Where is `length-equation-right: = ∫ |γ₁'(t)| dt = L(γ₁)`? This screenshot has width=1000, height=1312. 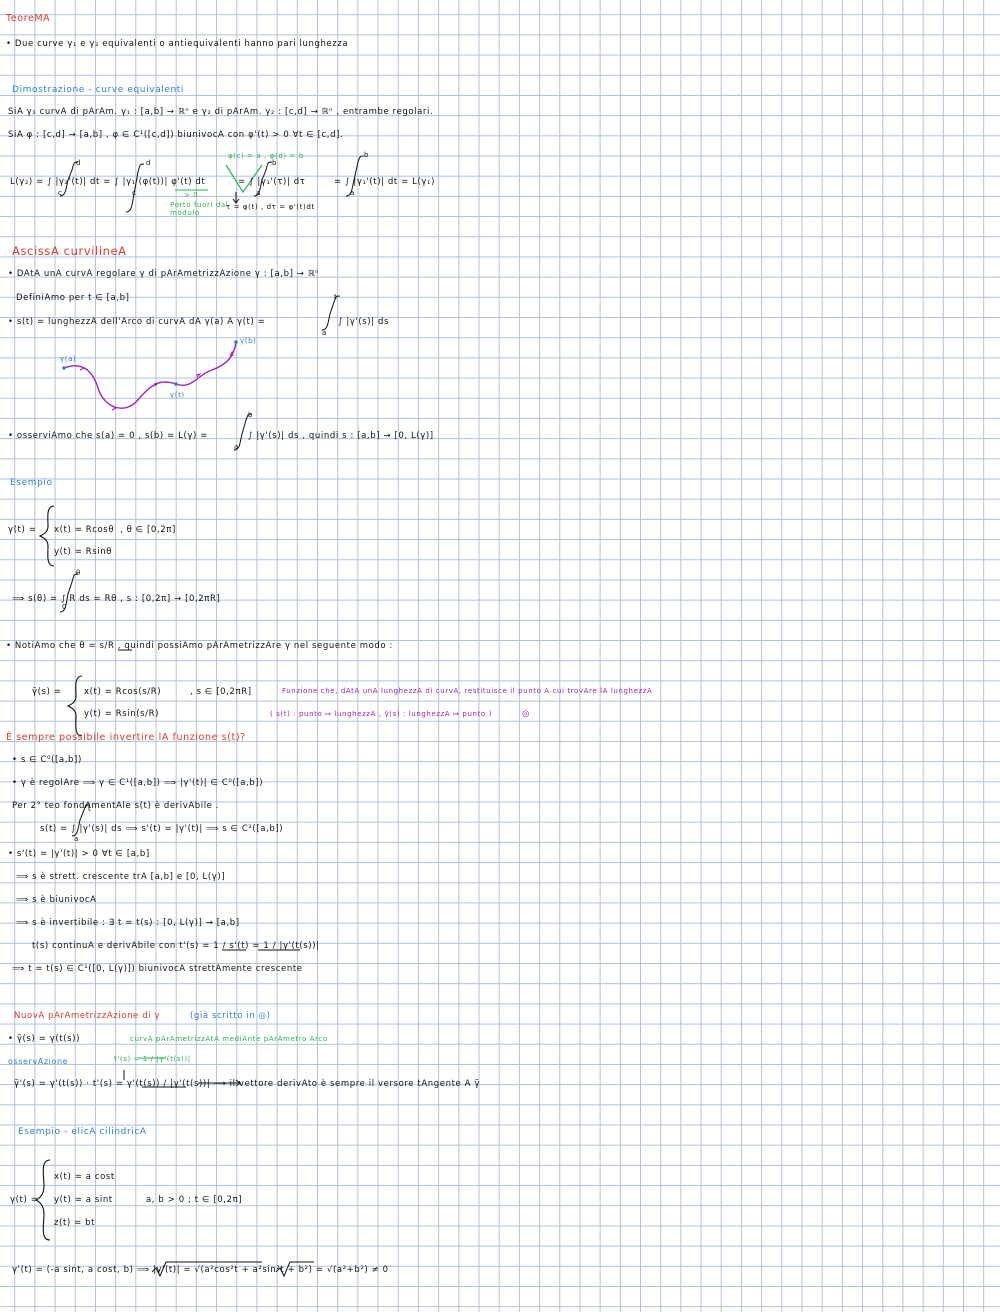 length-equation-right: = ∫ |γ₁'(t)| dt = L(γ₁) is located at coordinates (384, 182).